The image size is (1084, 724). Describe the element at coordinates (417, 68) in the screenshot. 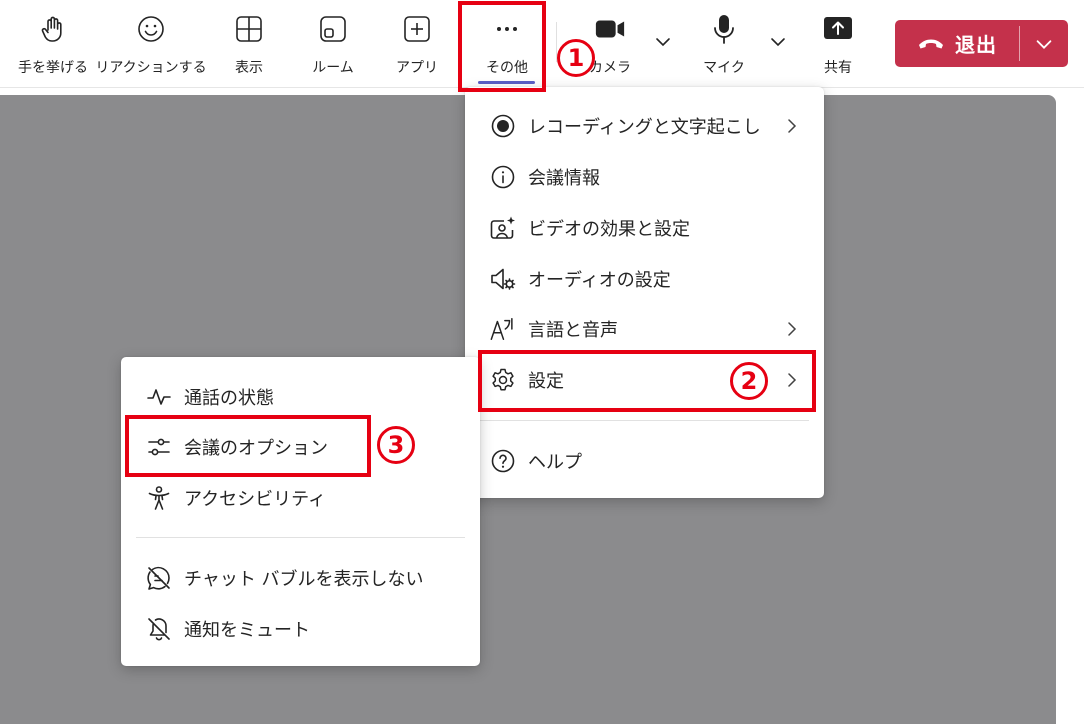

I see `apps-label: アプリ` at that location.